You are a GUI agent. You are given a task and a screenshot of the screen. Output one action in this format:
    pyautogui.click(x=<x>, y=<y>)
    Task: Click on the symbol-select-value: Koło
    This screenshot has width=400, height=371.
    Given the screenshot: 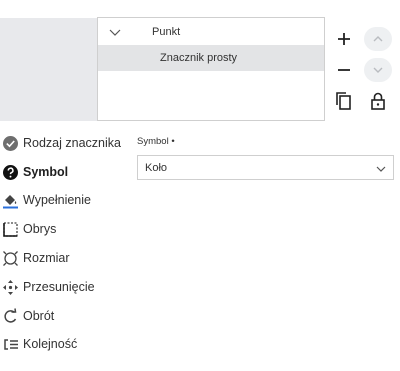 What is the action you would take?
    pyautogui.click(x=156, y=168)
    